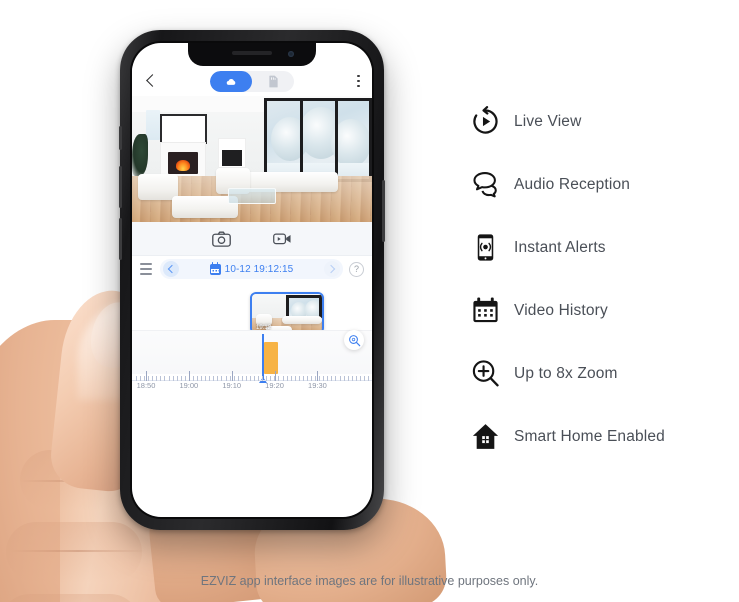 The image size is (739, 602). Describe the element at coordinates (492, 121) in the screenshot. I see `live-view-icon` at that location.